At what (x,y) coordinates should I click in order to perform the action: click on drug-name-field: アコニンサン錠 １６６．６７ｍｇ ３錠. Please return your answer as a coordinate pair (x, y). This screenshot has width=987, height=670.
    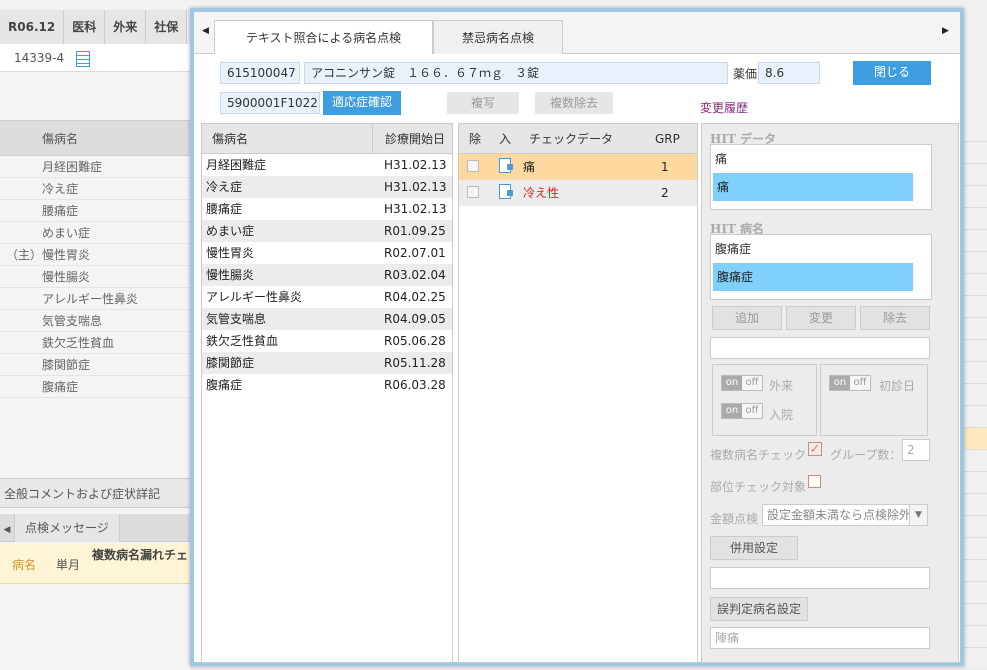
    Looking at the image, I should click on (516, 73).